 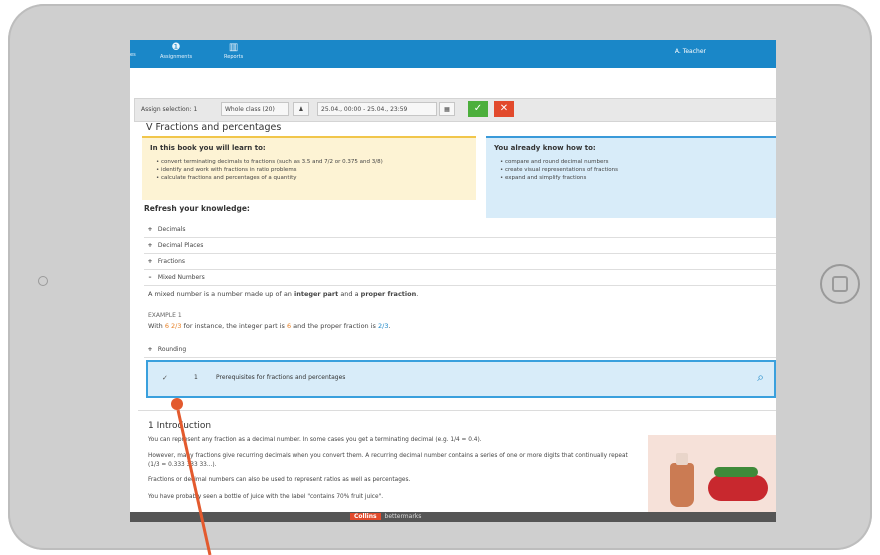 I want to click on accordion-label: Decimal Places, so click(x=180, y=245).